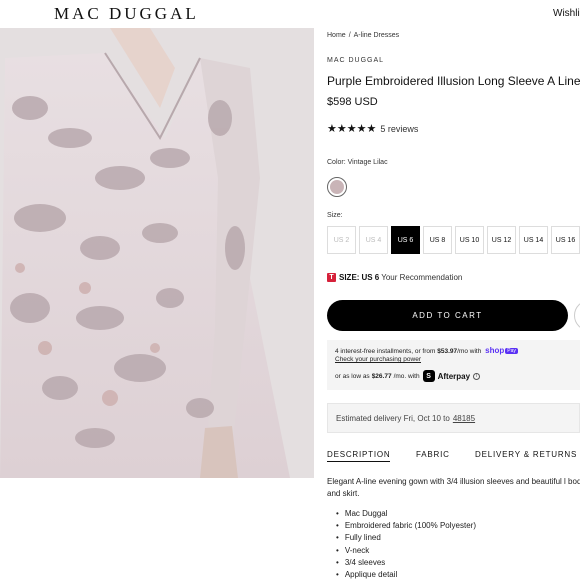  I want to click on size-option-us-10: US 10, so click(469, 240).